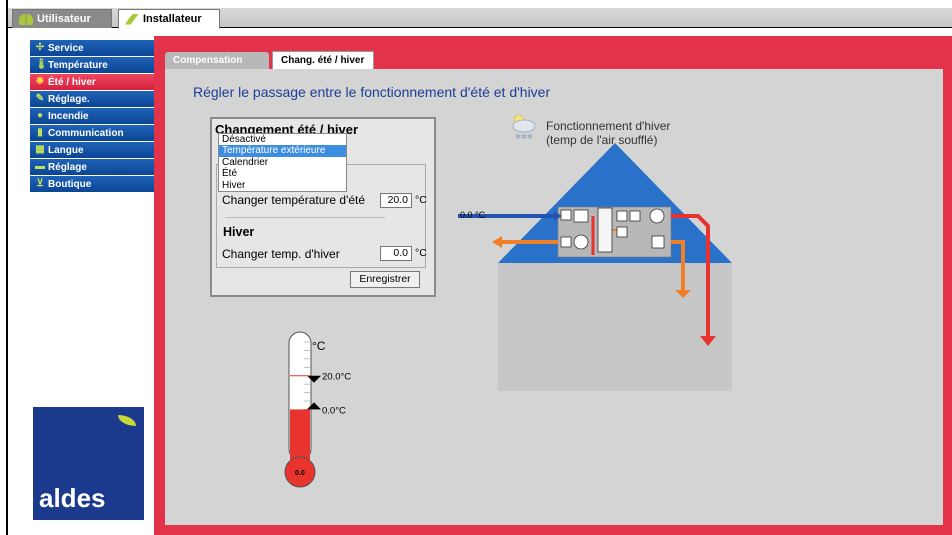  I want to click on folder-icon: ▬, so click(40, 166).